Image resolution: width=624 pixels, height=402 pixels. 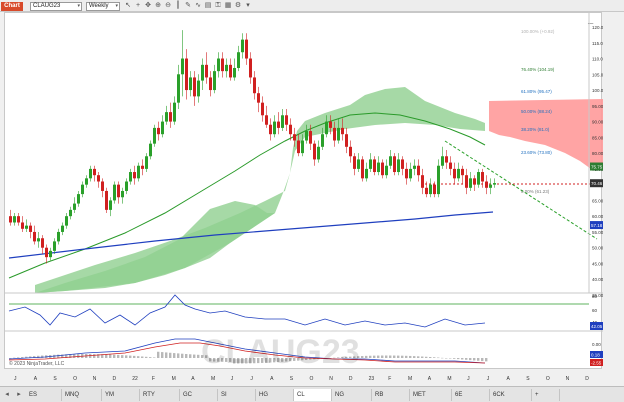 I want to click on fib-level-label: 38.20% (81.0), so click(x=535, y=129).